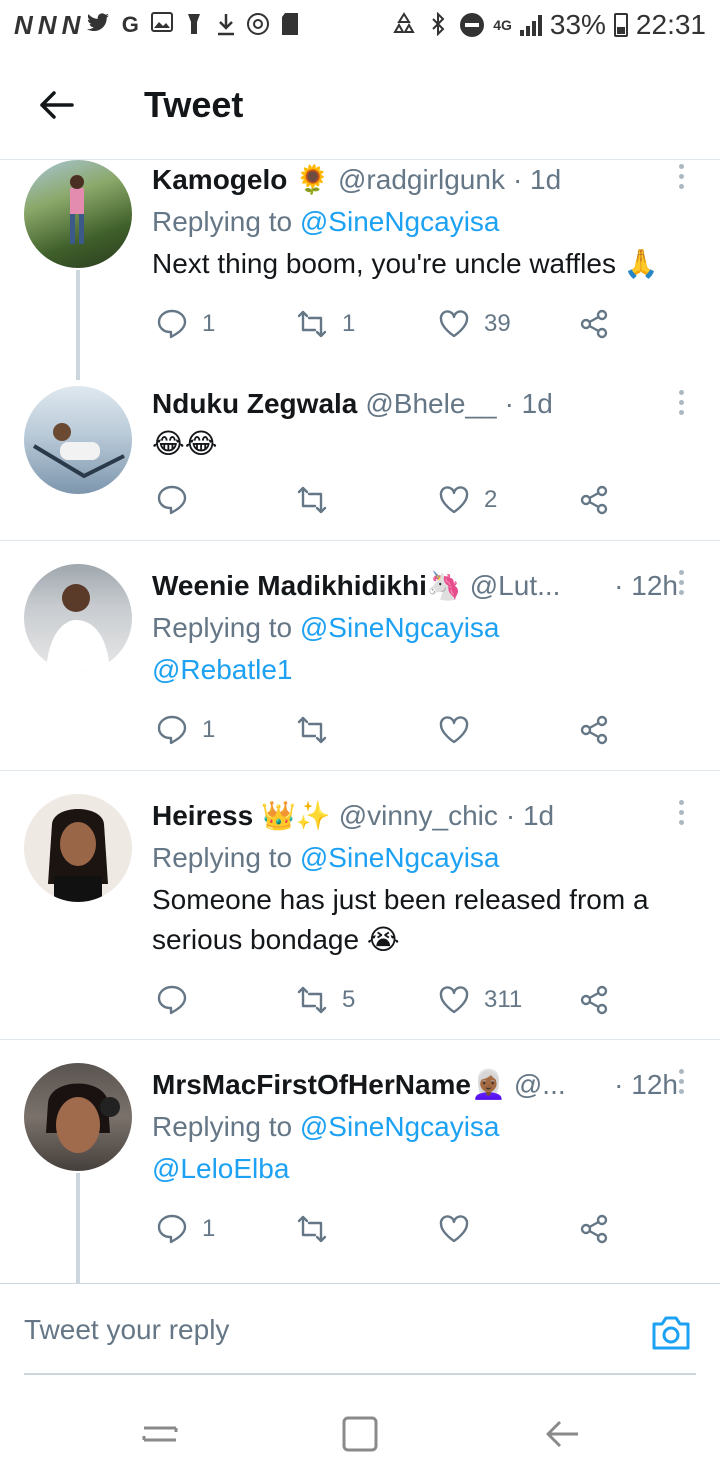  I want to click on home-button, so click(360, 1434).